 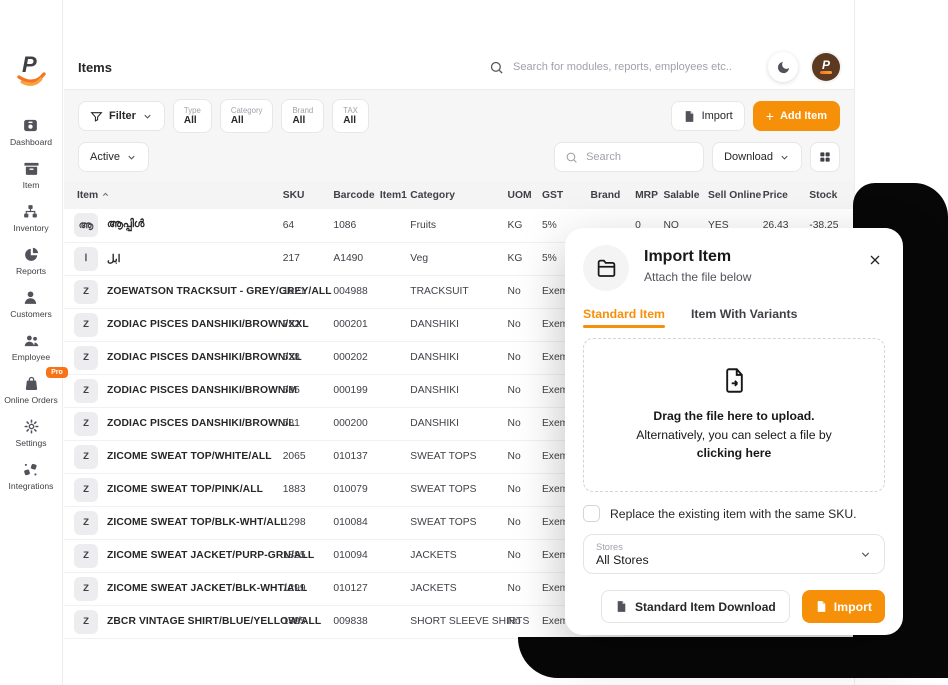 I want to click on sidebar-item-inventory: Inventory, so click(x=31, y=218).